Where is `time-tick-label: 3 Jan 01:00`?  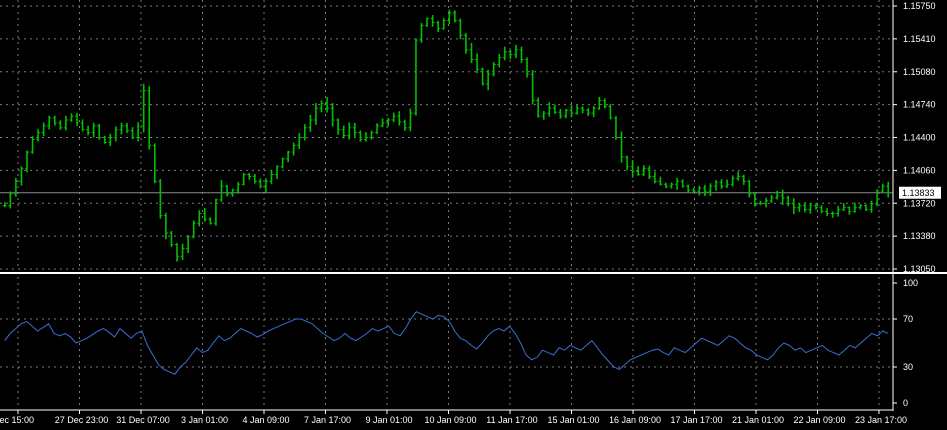 time-tick-label: 3 Jan 01:00 is located at coordinates (204, 420).